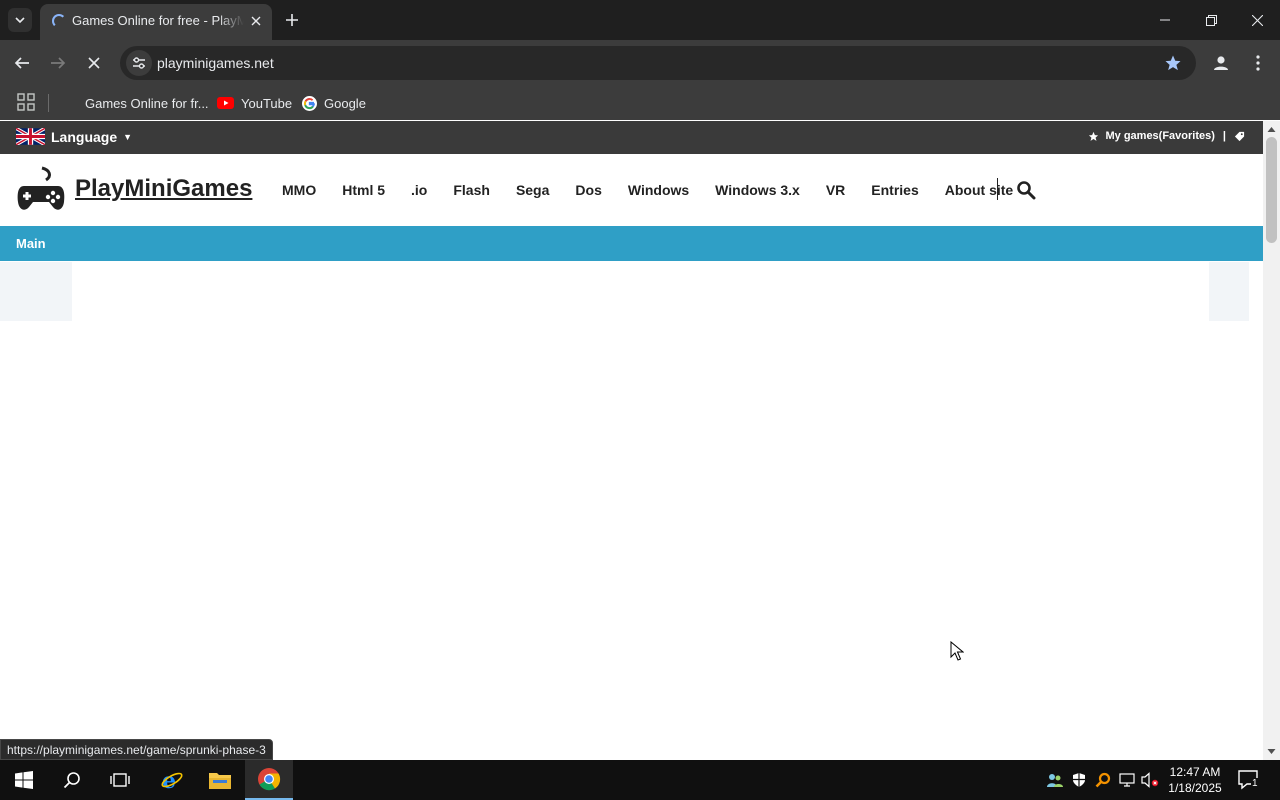 Image resolution: width=1280 pixels, height=800 pixels. What do you see at coordinates (894, 190) in the screenshot?
I see `nav-item-entries: Entries` at bounding box center [894, 190].